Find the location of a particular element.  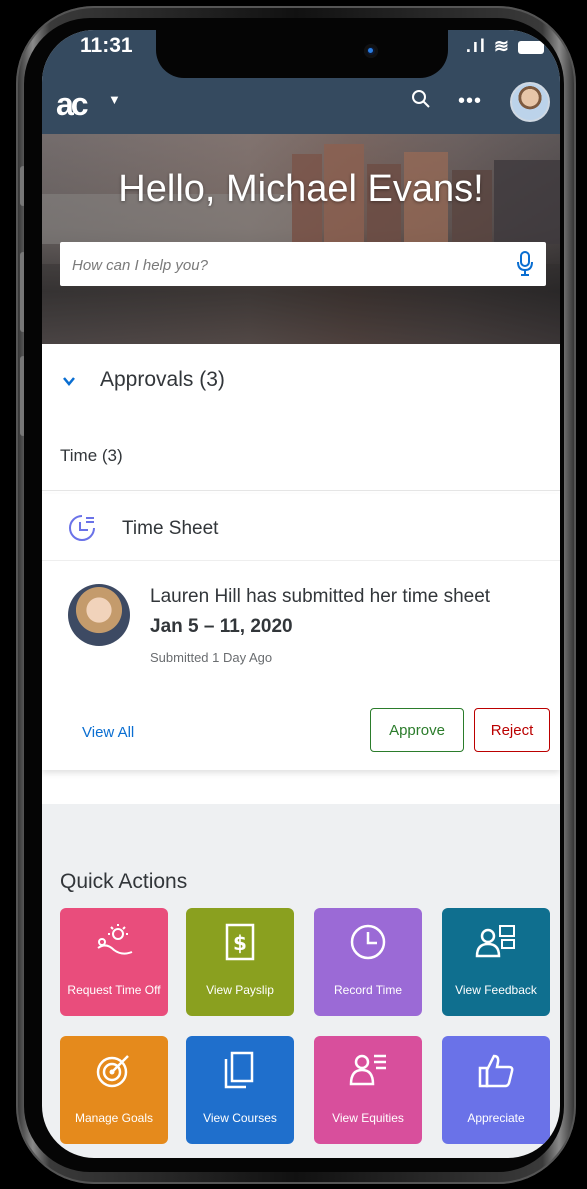

timesheet-card-title: Time Sheet is located at coordinates (170, 528).